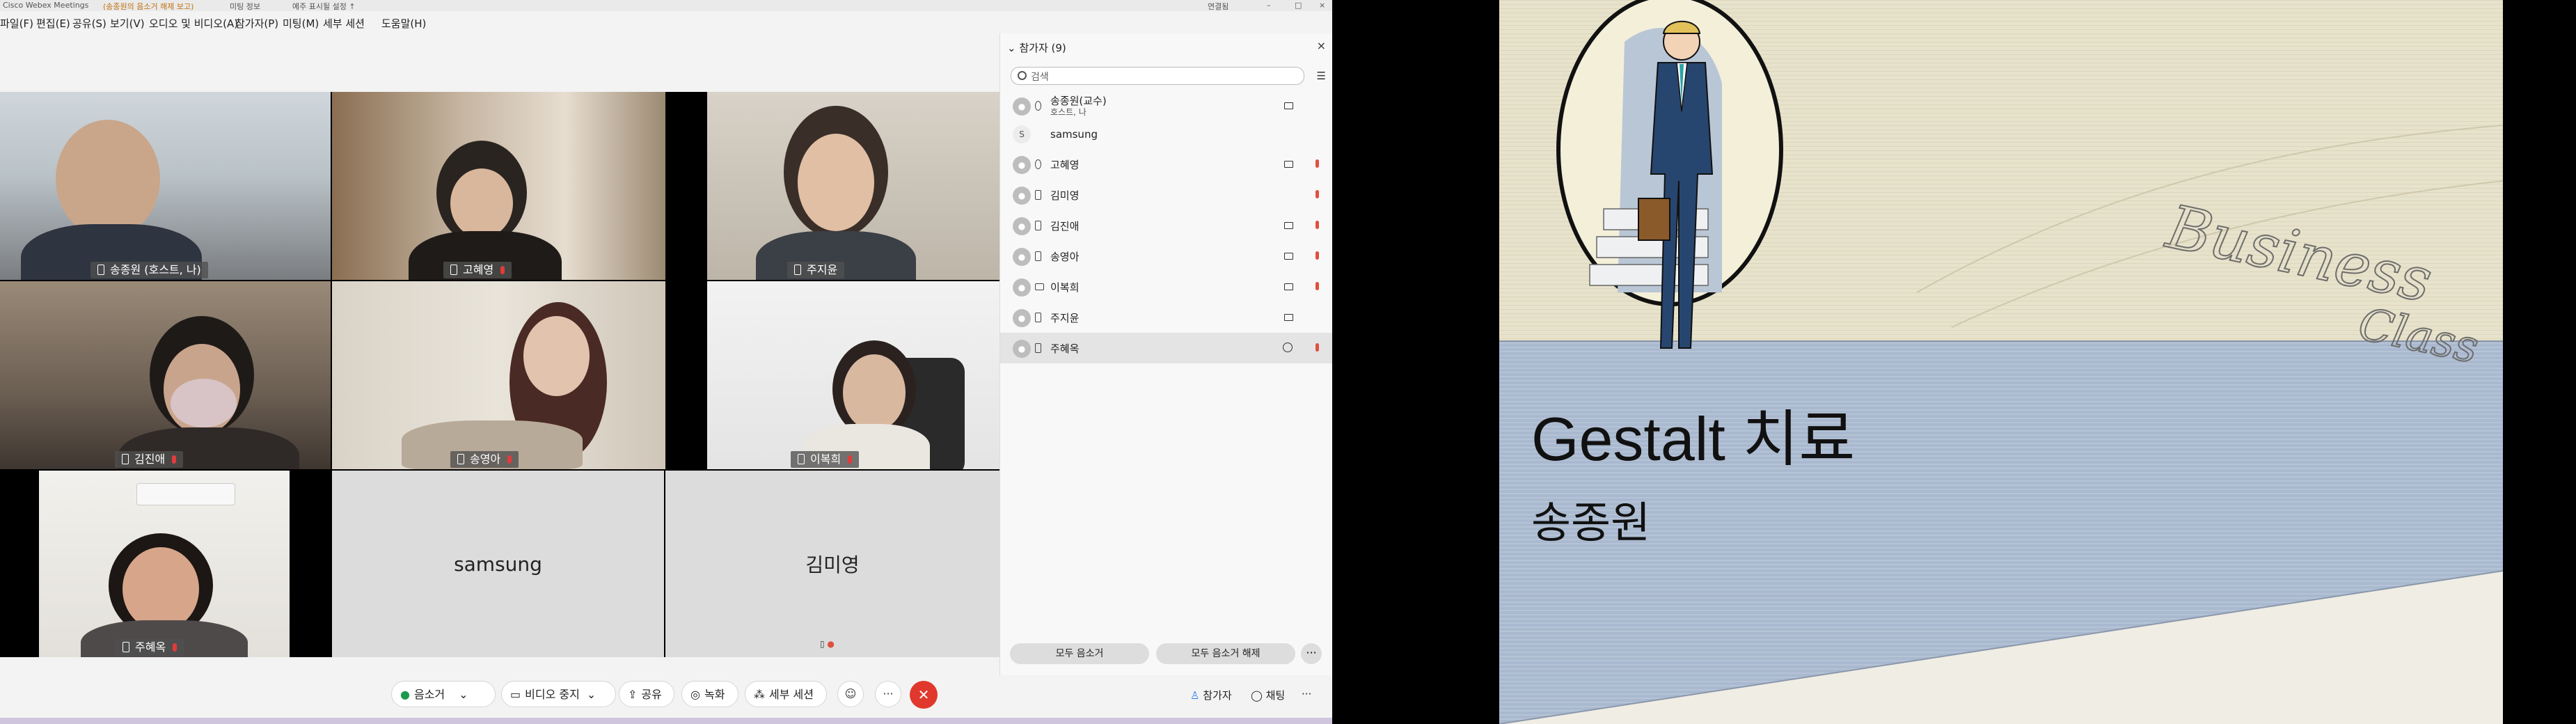 The image size is (2576, 724). I want to click on participant-row: ● 김미영, so click(1166, 195).